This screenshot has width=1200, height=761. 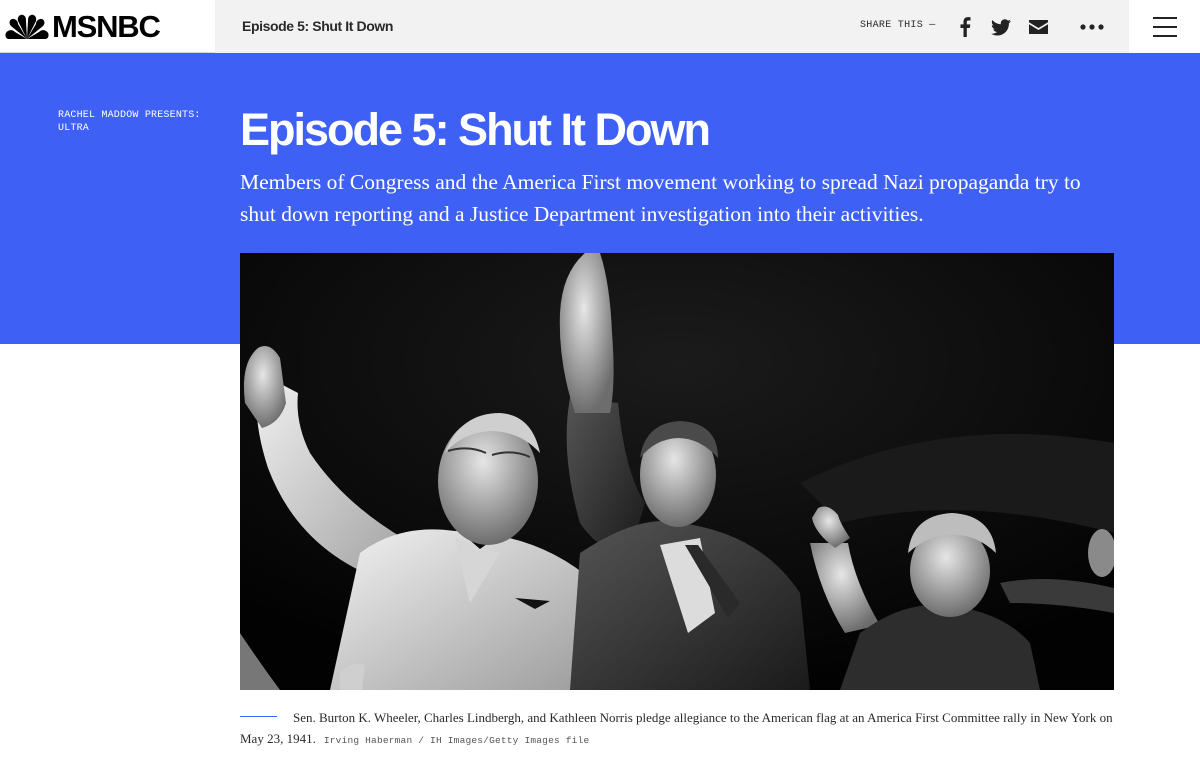 I want to click on article-headline: Episode 5: Shut It Down, so click(x=475, y=129).